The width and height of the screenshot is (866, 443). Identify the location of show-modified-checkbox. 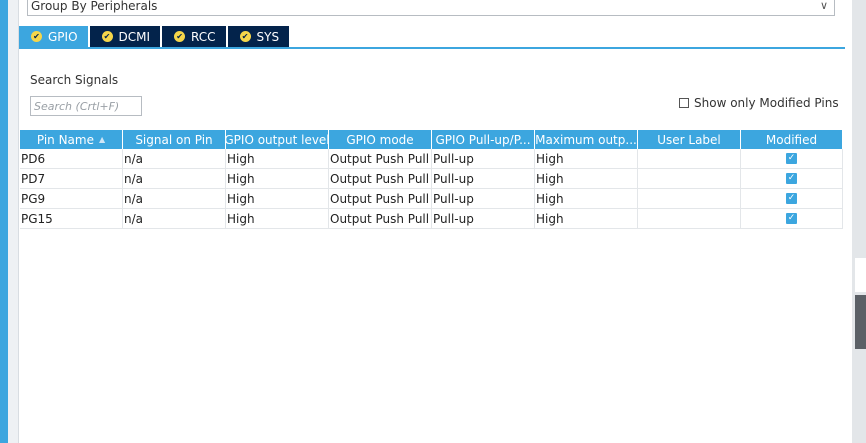
(684, 103).